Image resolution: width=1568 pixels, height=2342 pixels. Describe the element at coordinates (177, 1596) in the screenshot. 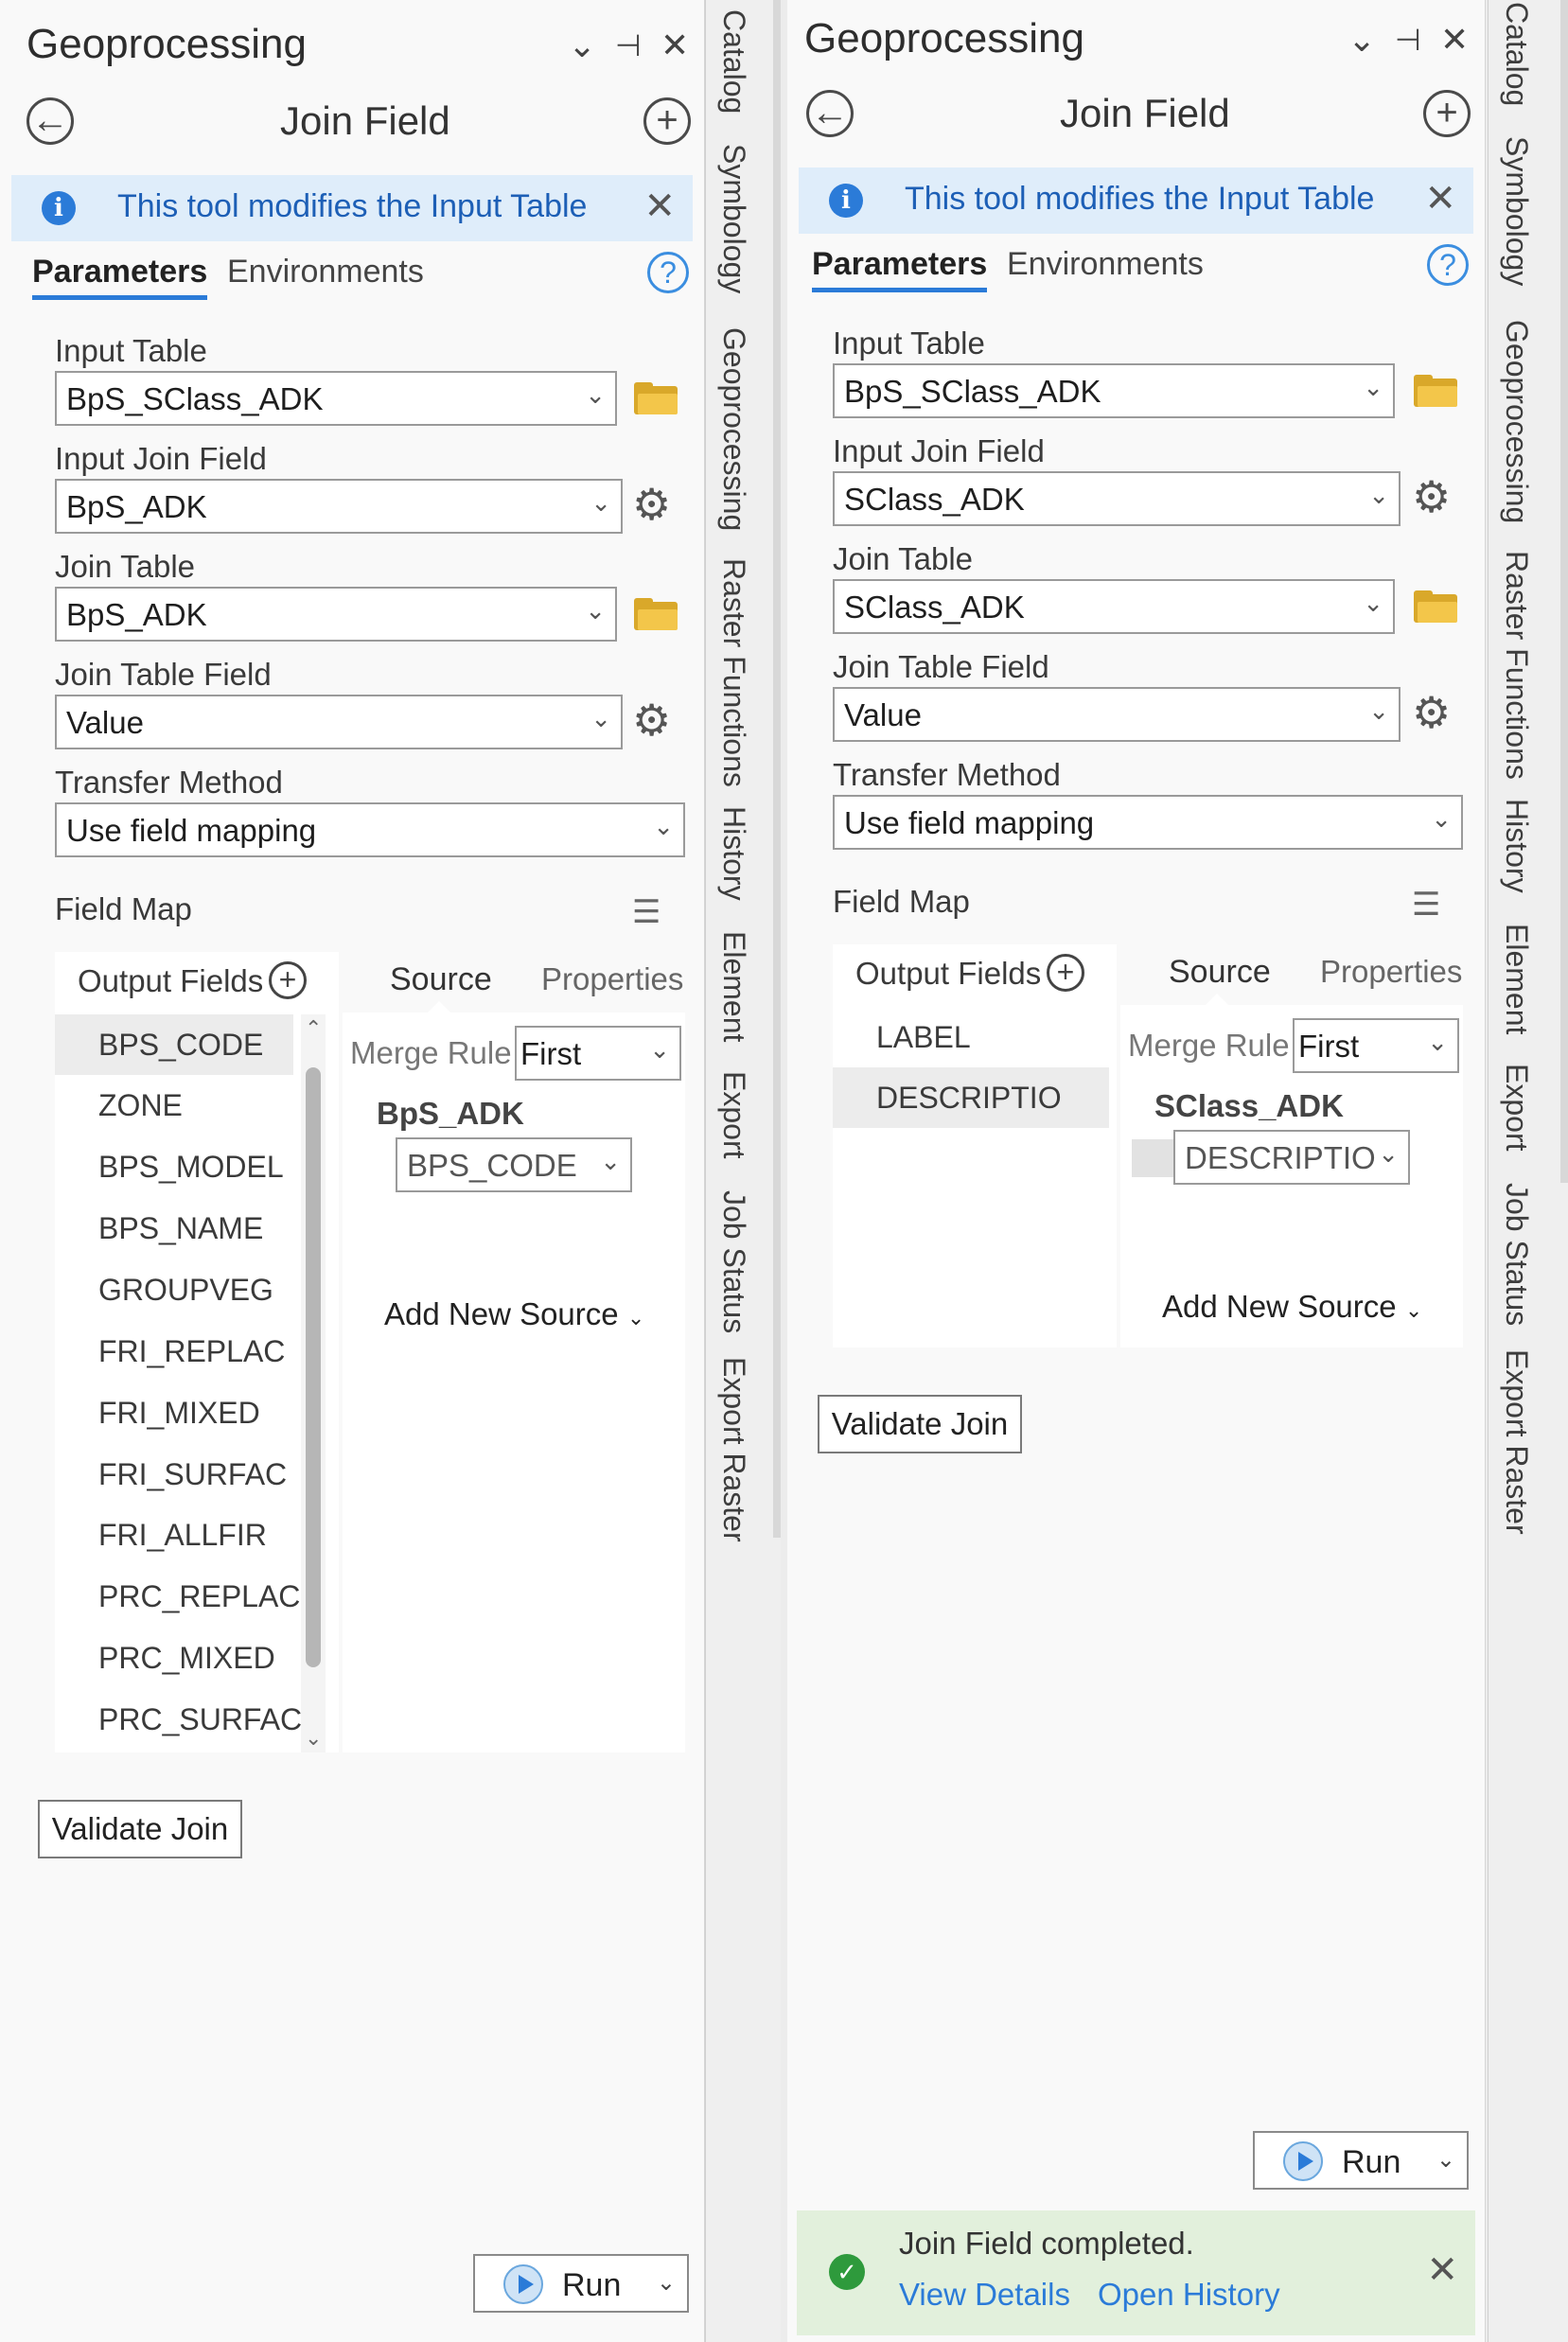

I see `list-item: PRC_REPLAC` at that location.